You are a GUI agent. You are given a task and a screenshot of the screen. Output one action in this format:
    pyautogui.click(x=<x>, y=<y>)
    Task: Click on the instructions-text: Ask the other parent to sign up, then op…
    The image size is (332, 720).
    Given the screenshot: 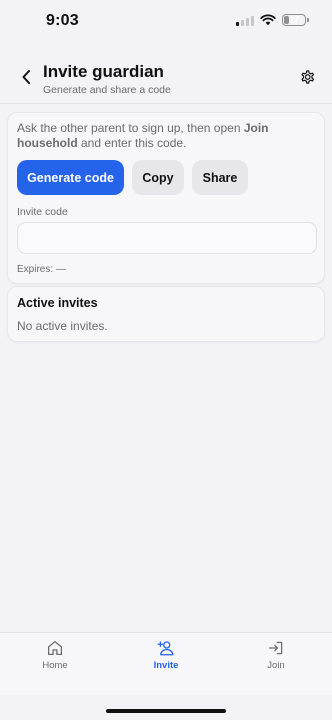 What is the action you would take?
    pyautogui.click(x=130, y=128)
    